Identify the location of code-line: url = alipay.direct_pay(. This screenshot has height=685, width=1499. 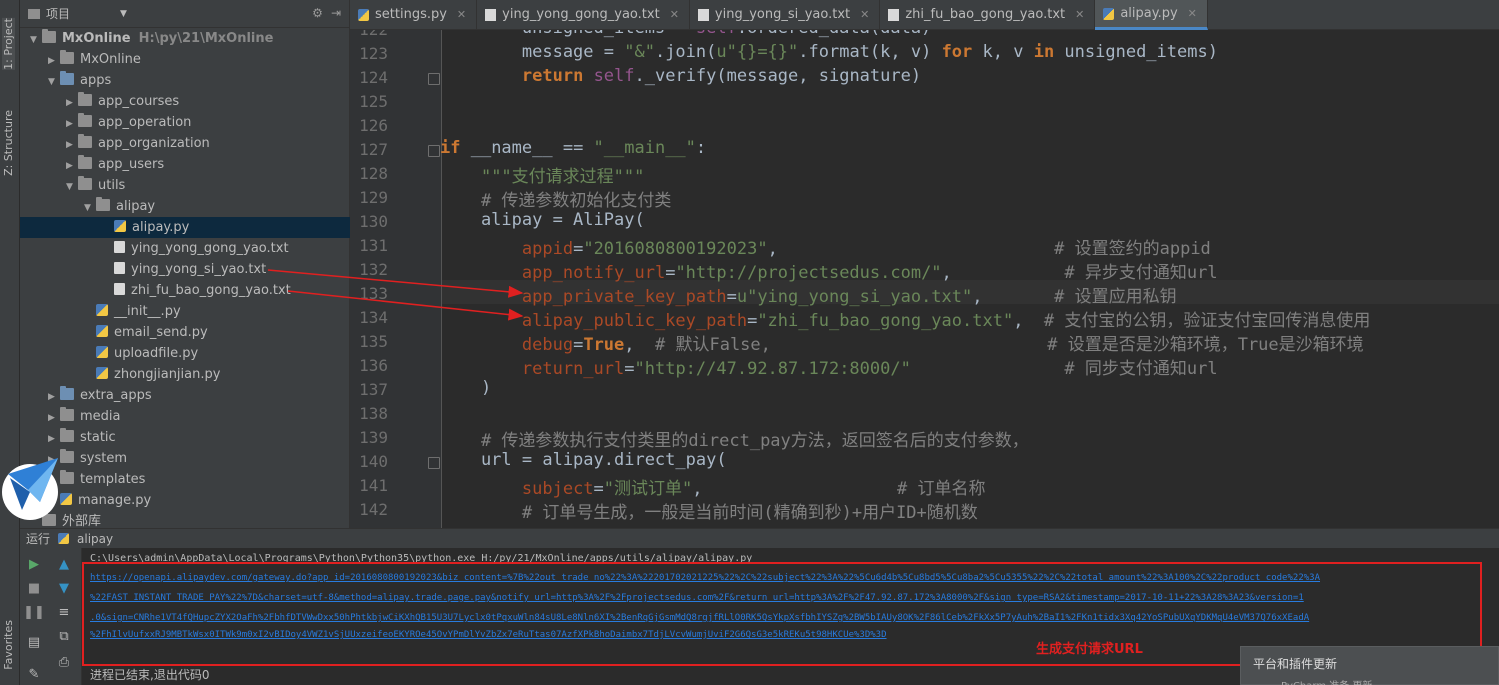
(583, 460).